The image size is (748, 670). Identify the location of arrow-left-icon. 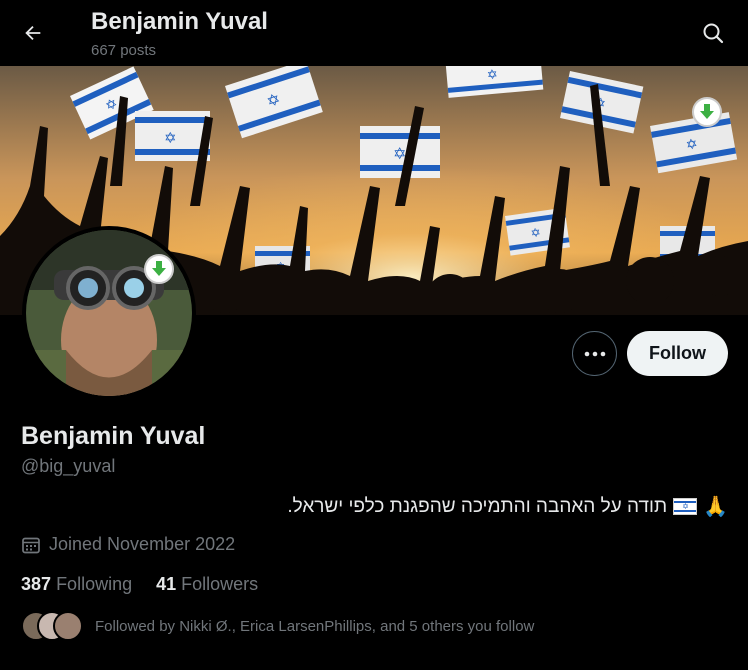
(33, 33).